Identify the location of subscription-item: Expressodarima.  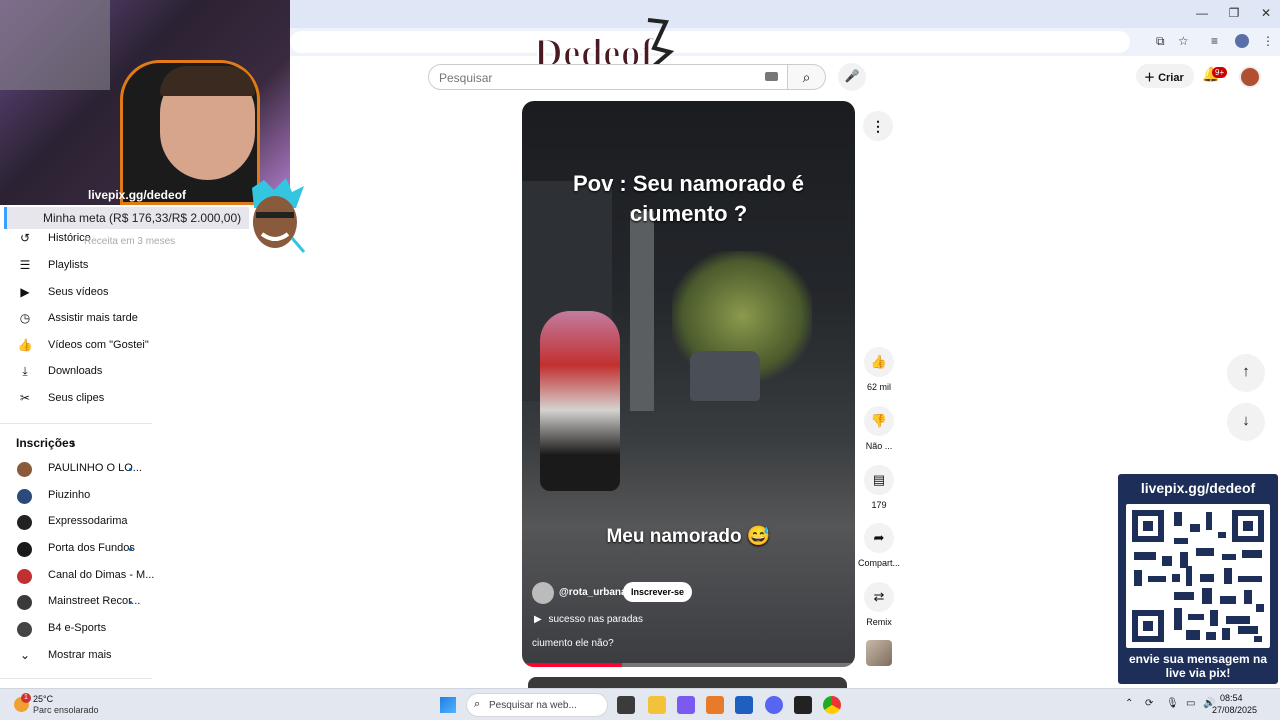
(75, 522).